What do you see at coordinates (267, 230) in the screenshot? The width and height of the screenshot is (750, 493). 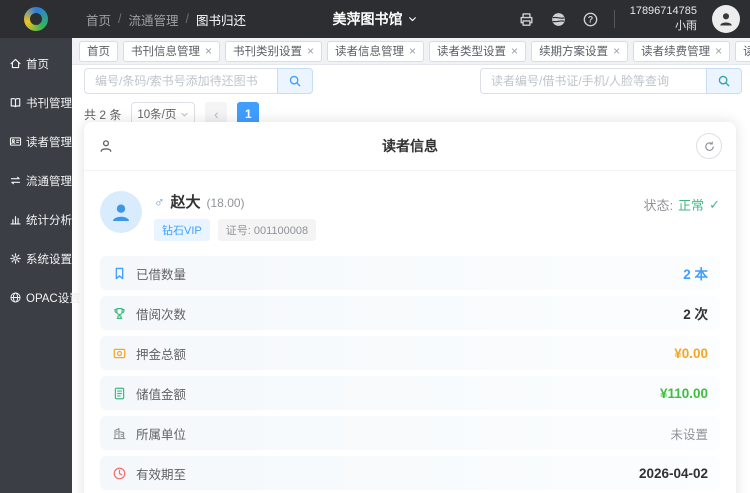 I see `card-number-badge: 证号: 001100008` at bounding box center [267, 230].